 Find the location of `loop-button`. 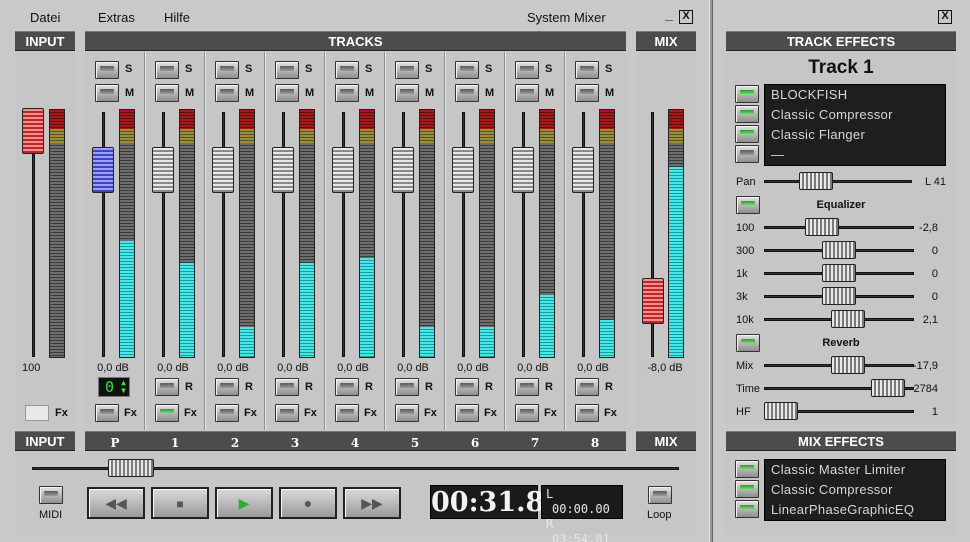

loop-button is located at coordinates (660, 495).